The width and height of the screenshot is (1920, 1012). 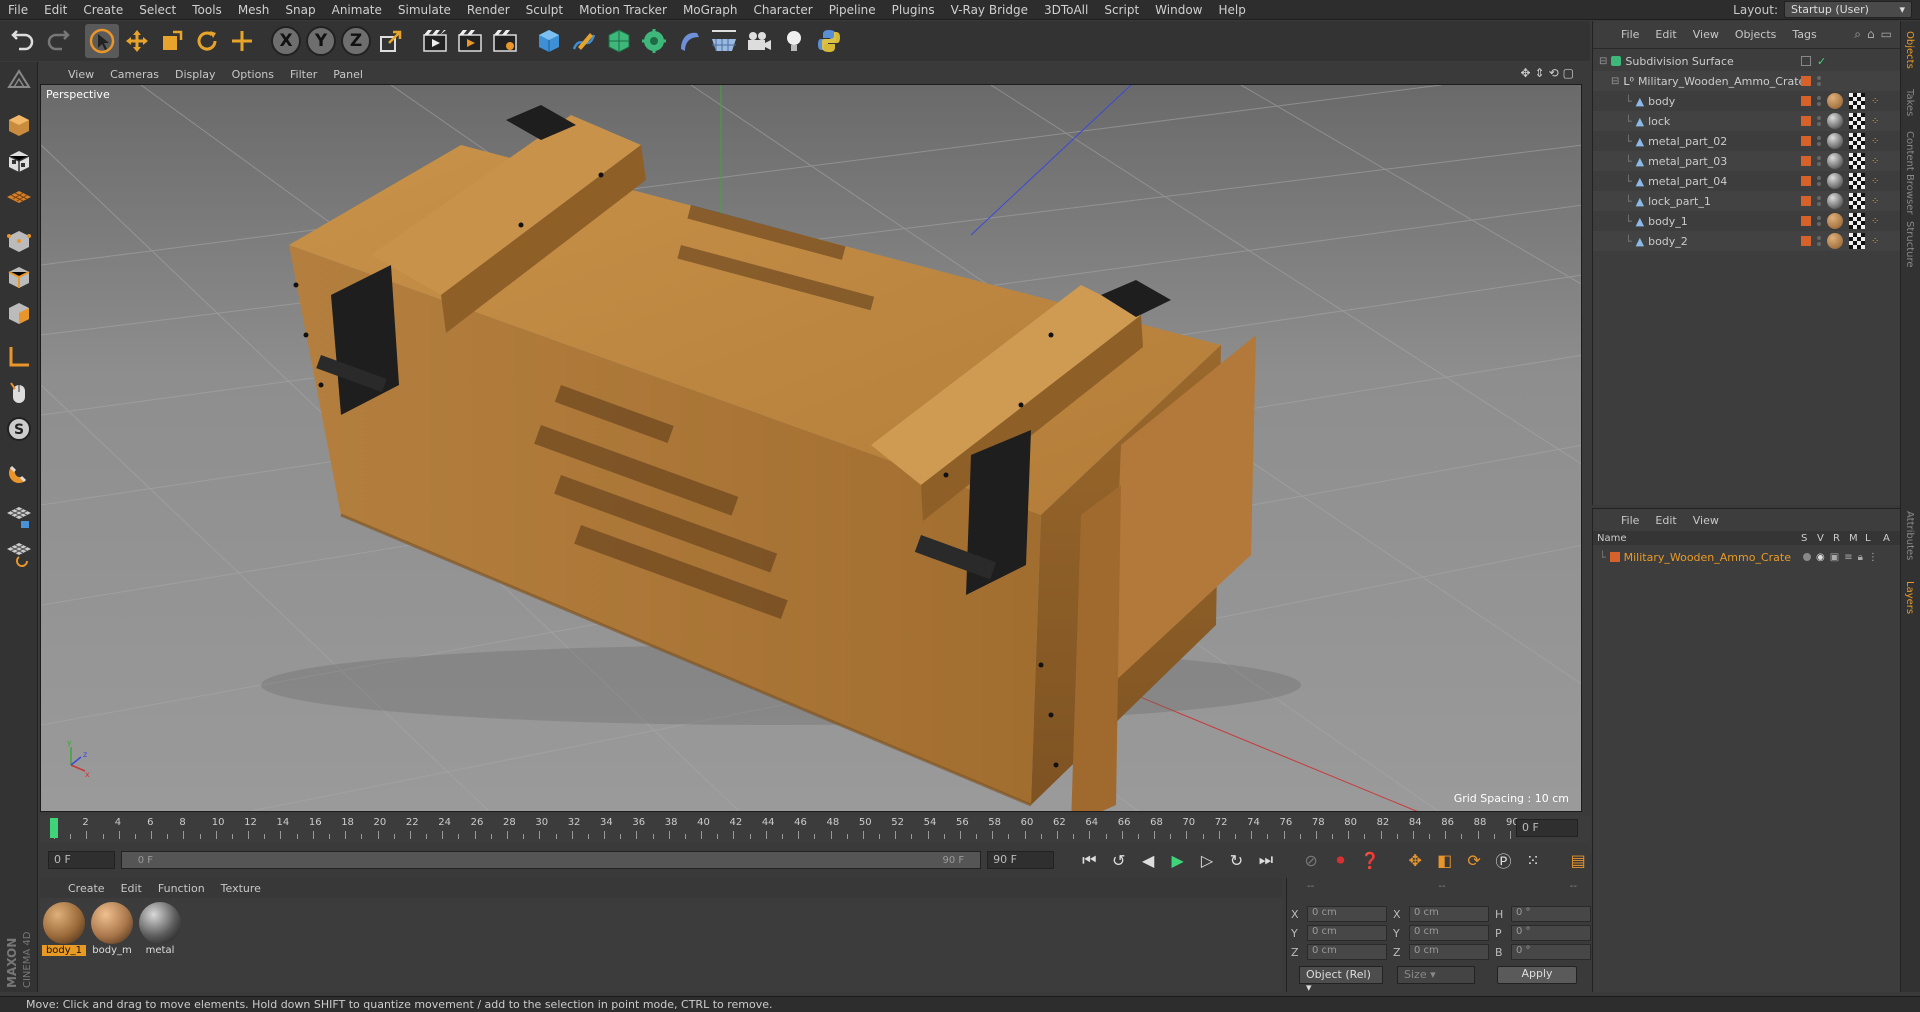 I want to click on key-rotation-button: ⟳, so click(x=1473, y=860).